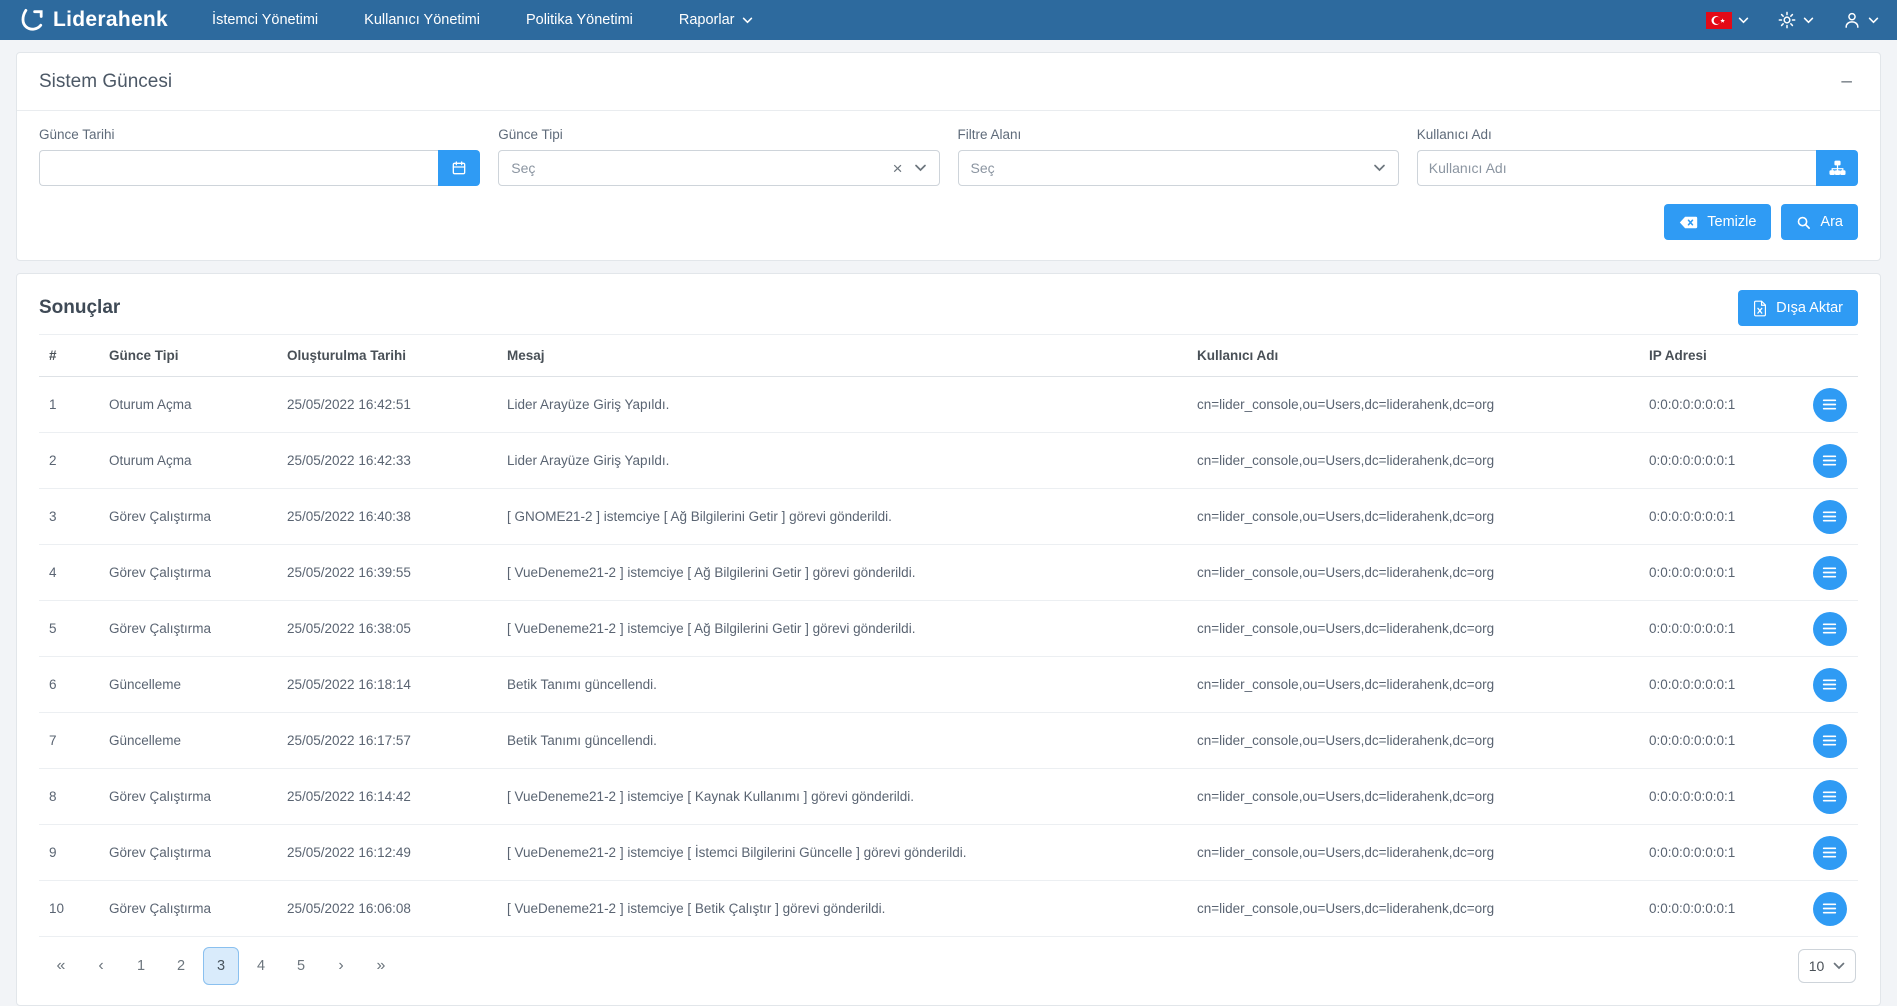 The height and width of the screenshot is (1006, 1897). What do you see at coordinates (69, 852) in the screenshot?
I see `cell-row-number: 9` at bounding box center [69, 852].